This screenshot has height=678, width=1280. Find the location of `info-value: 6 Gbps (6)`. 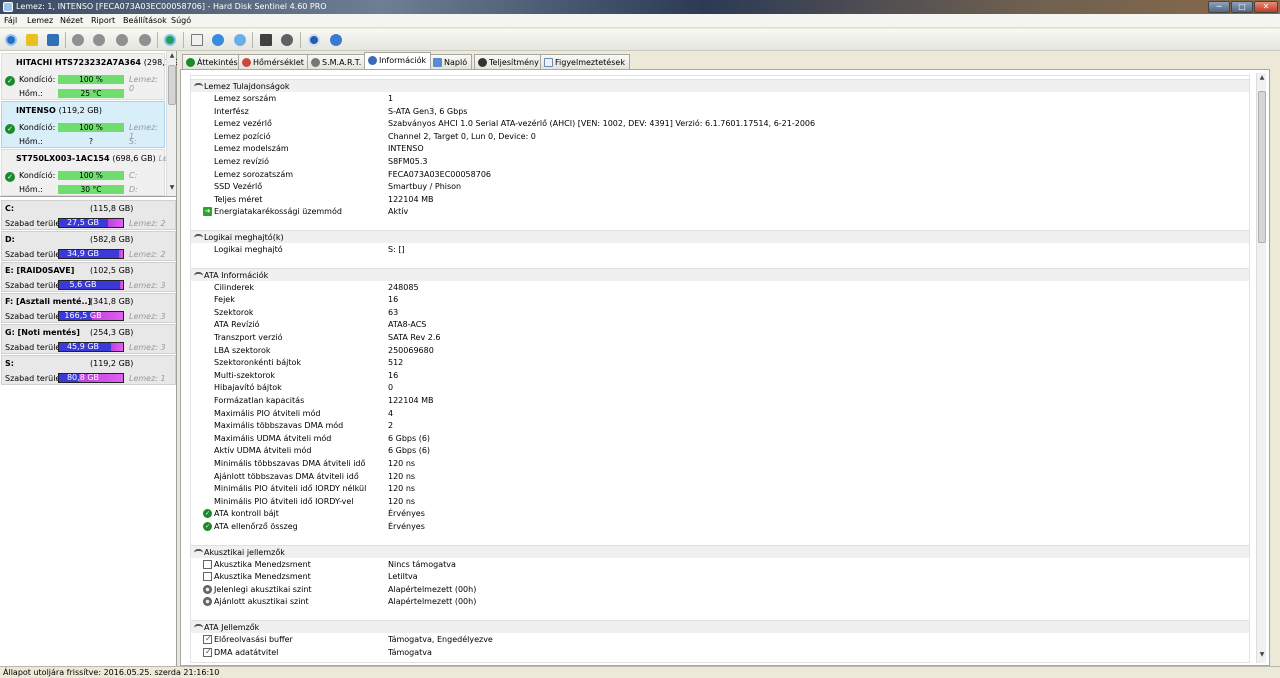

info-value: 6 Gbps (6) is located at coordinates (409, 451).